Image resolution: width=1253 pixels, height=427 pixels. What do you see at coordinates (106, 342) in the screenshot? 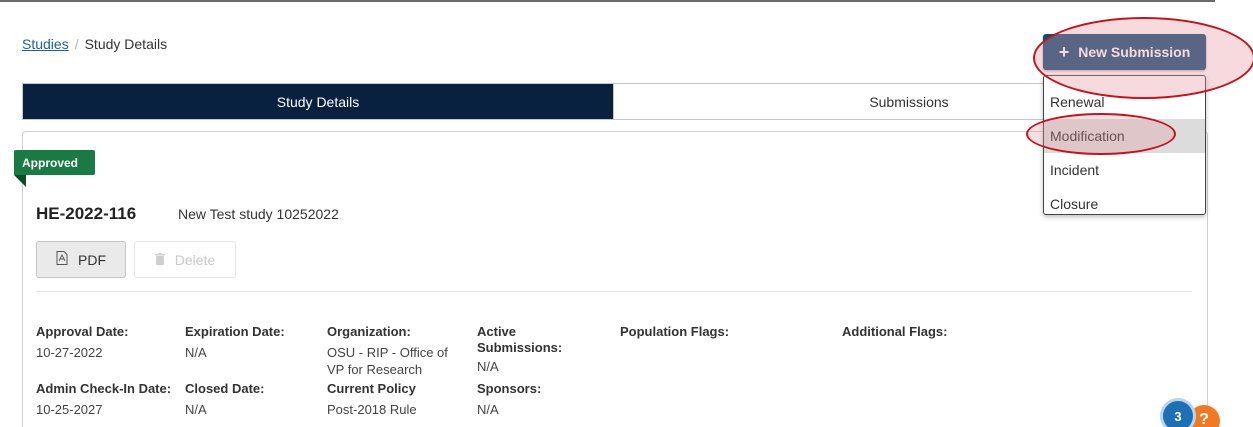
I see `approval-date-field: Approval Date: 10-27-2022` at bounding box center [106, 342].